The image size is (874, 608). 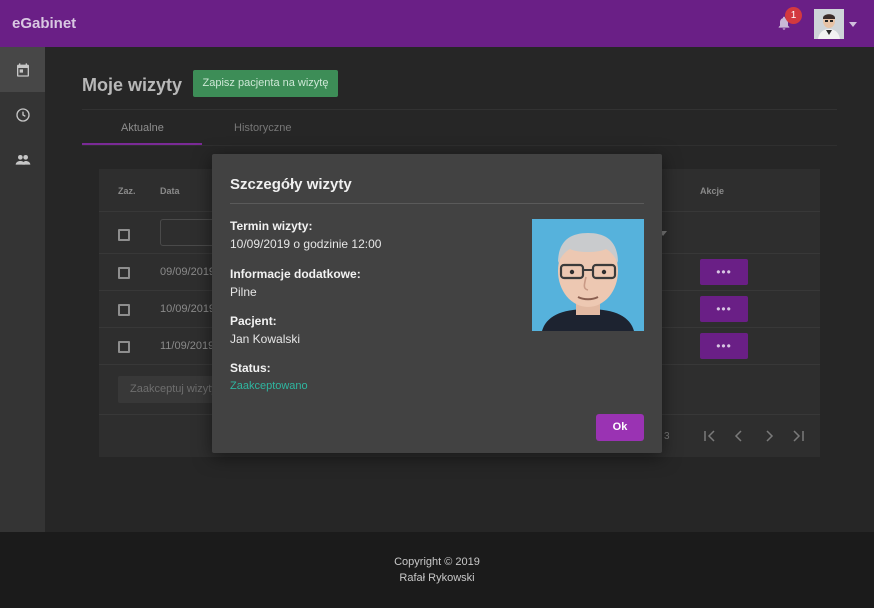 What do you see at coordinates (829, 24) in the screenshot?
I see `user-avatar` at bounding box center [829, 24].